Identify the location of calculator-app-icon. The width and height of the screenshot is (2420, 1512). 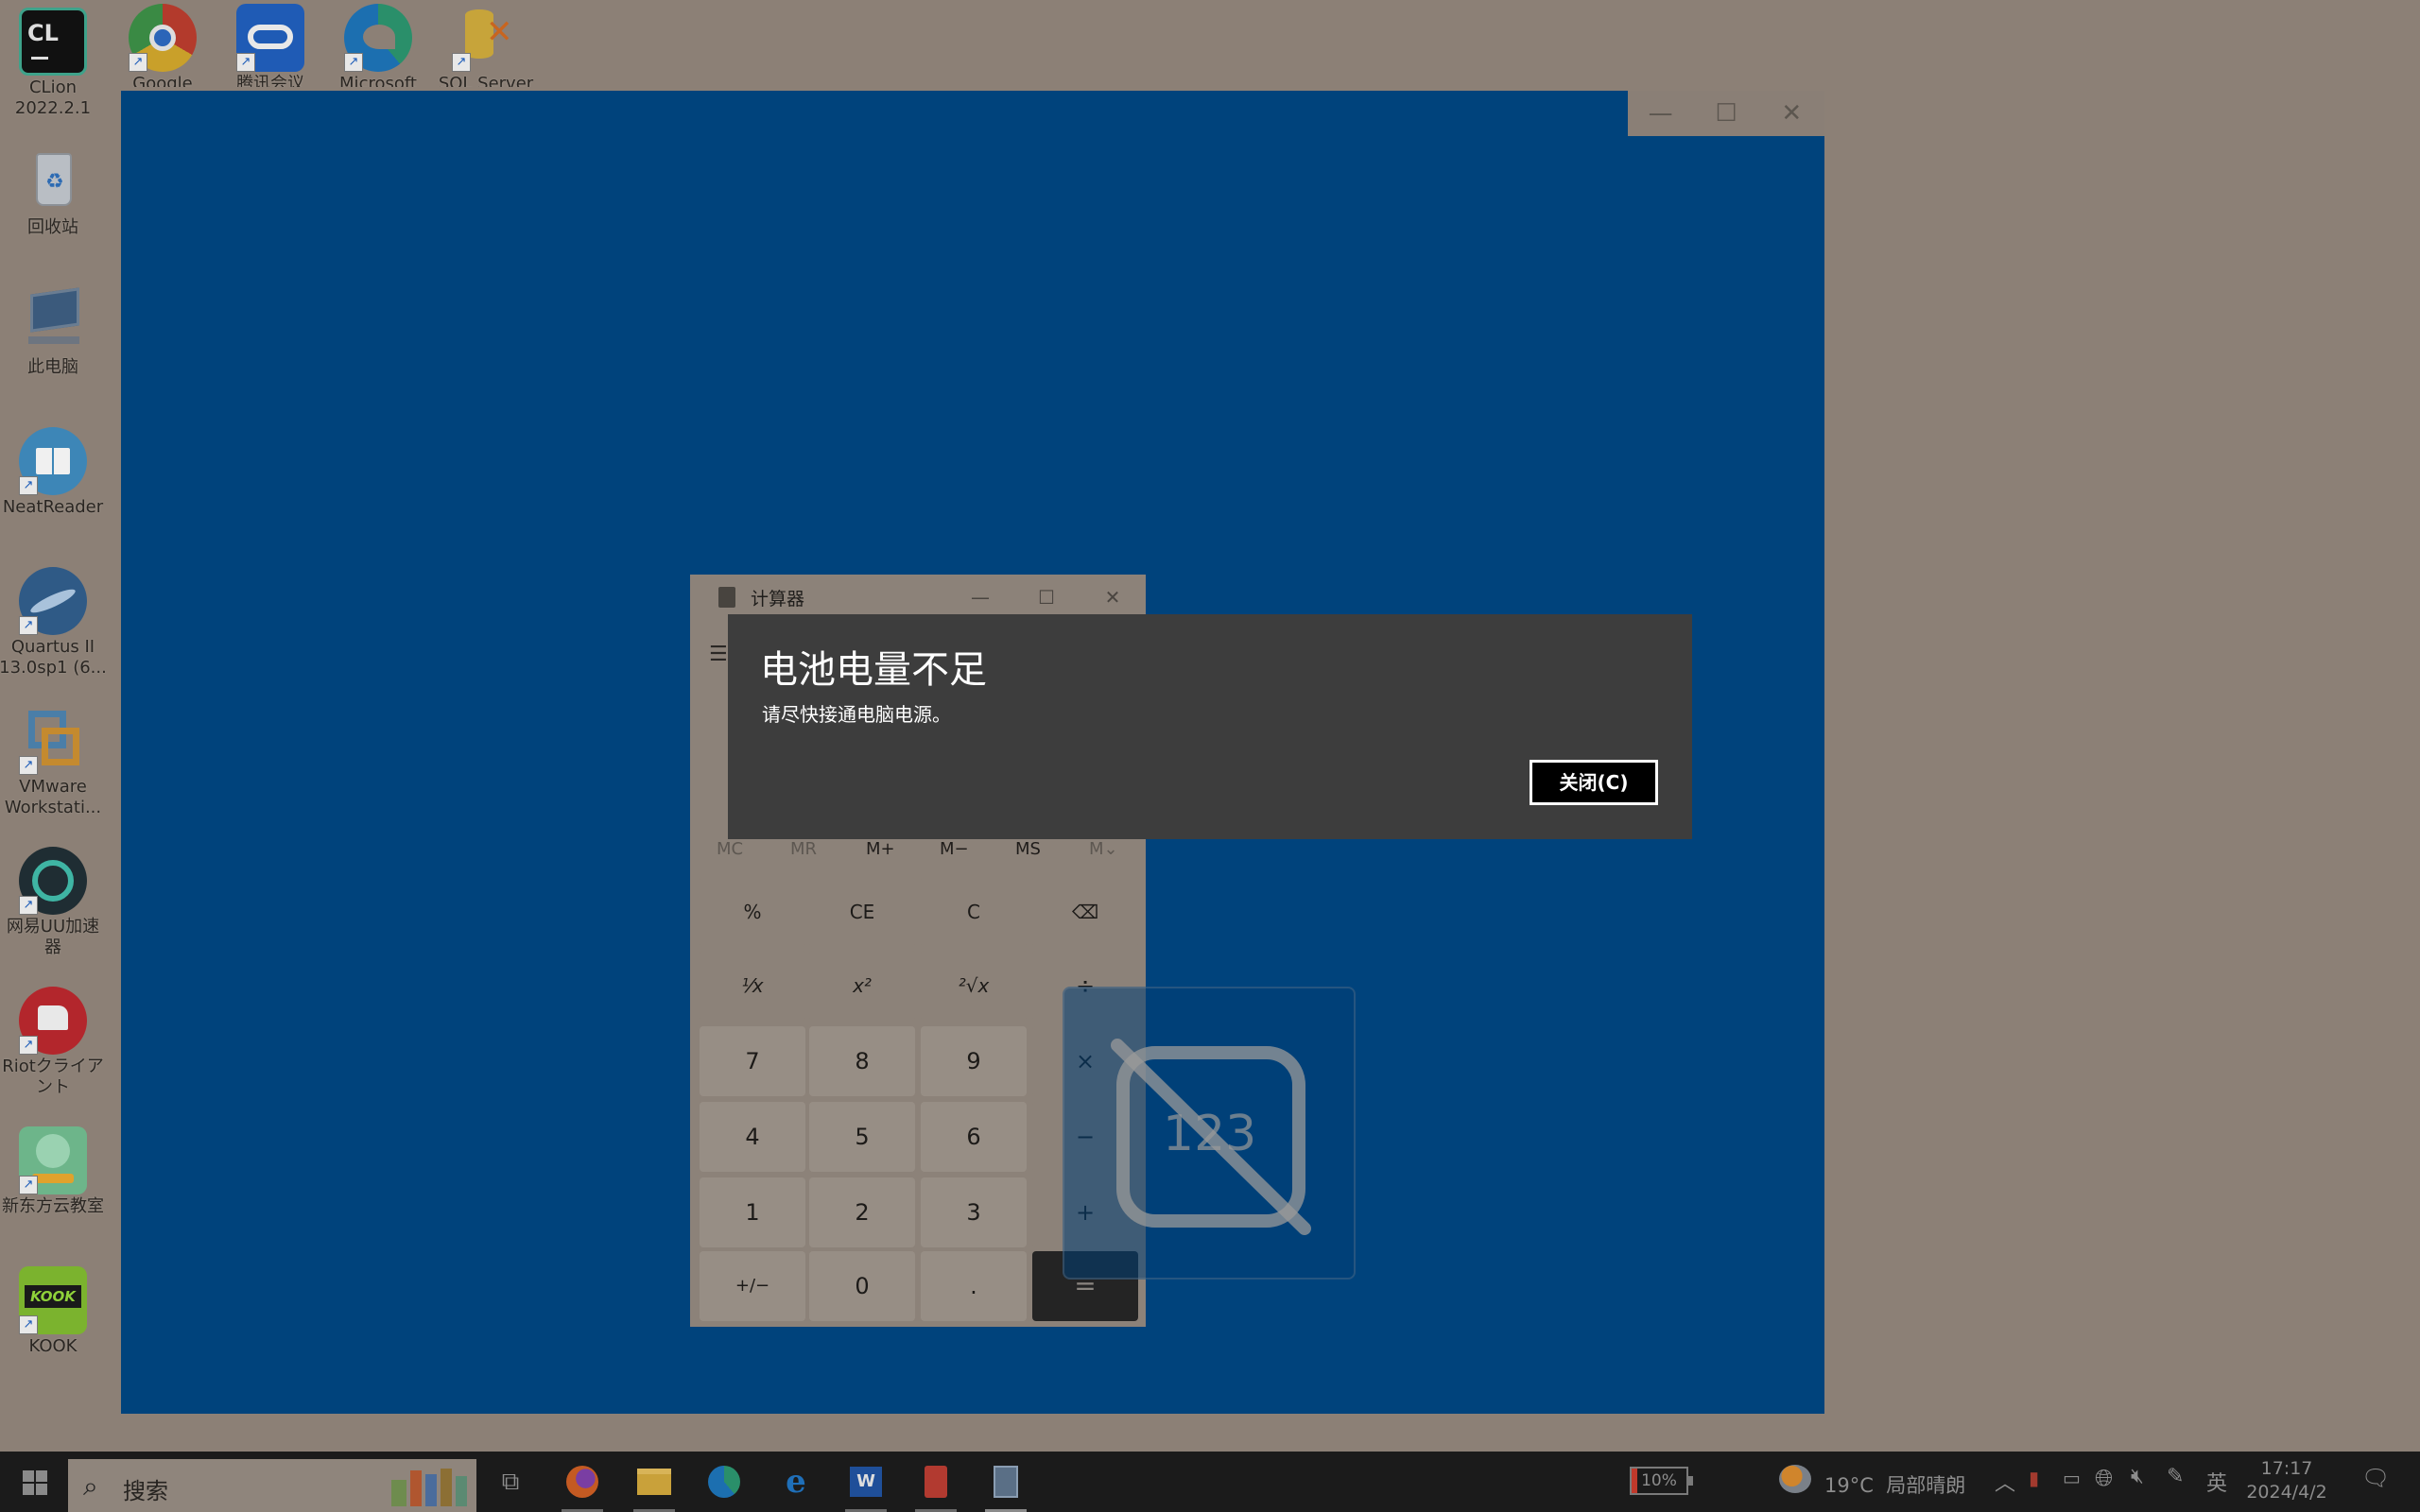
(726, 597).